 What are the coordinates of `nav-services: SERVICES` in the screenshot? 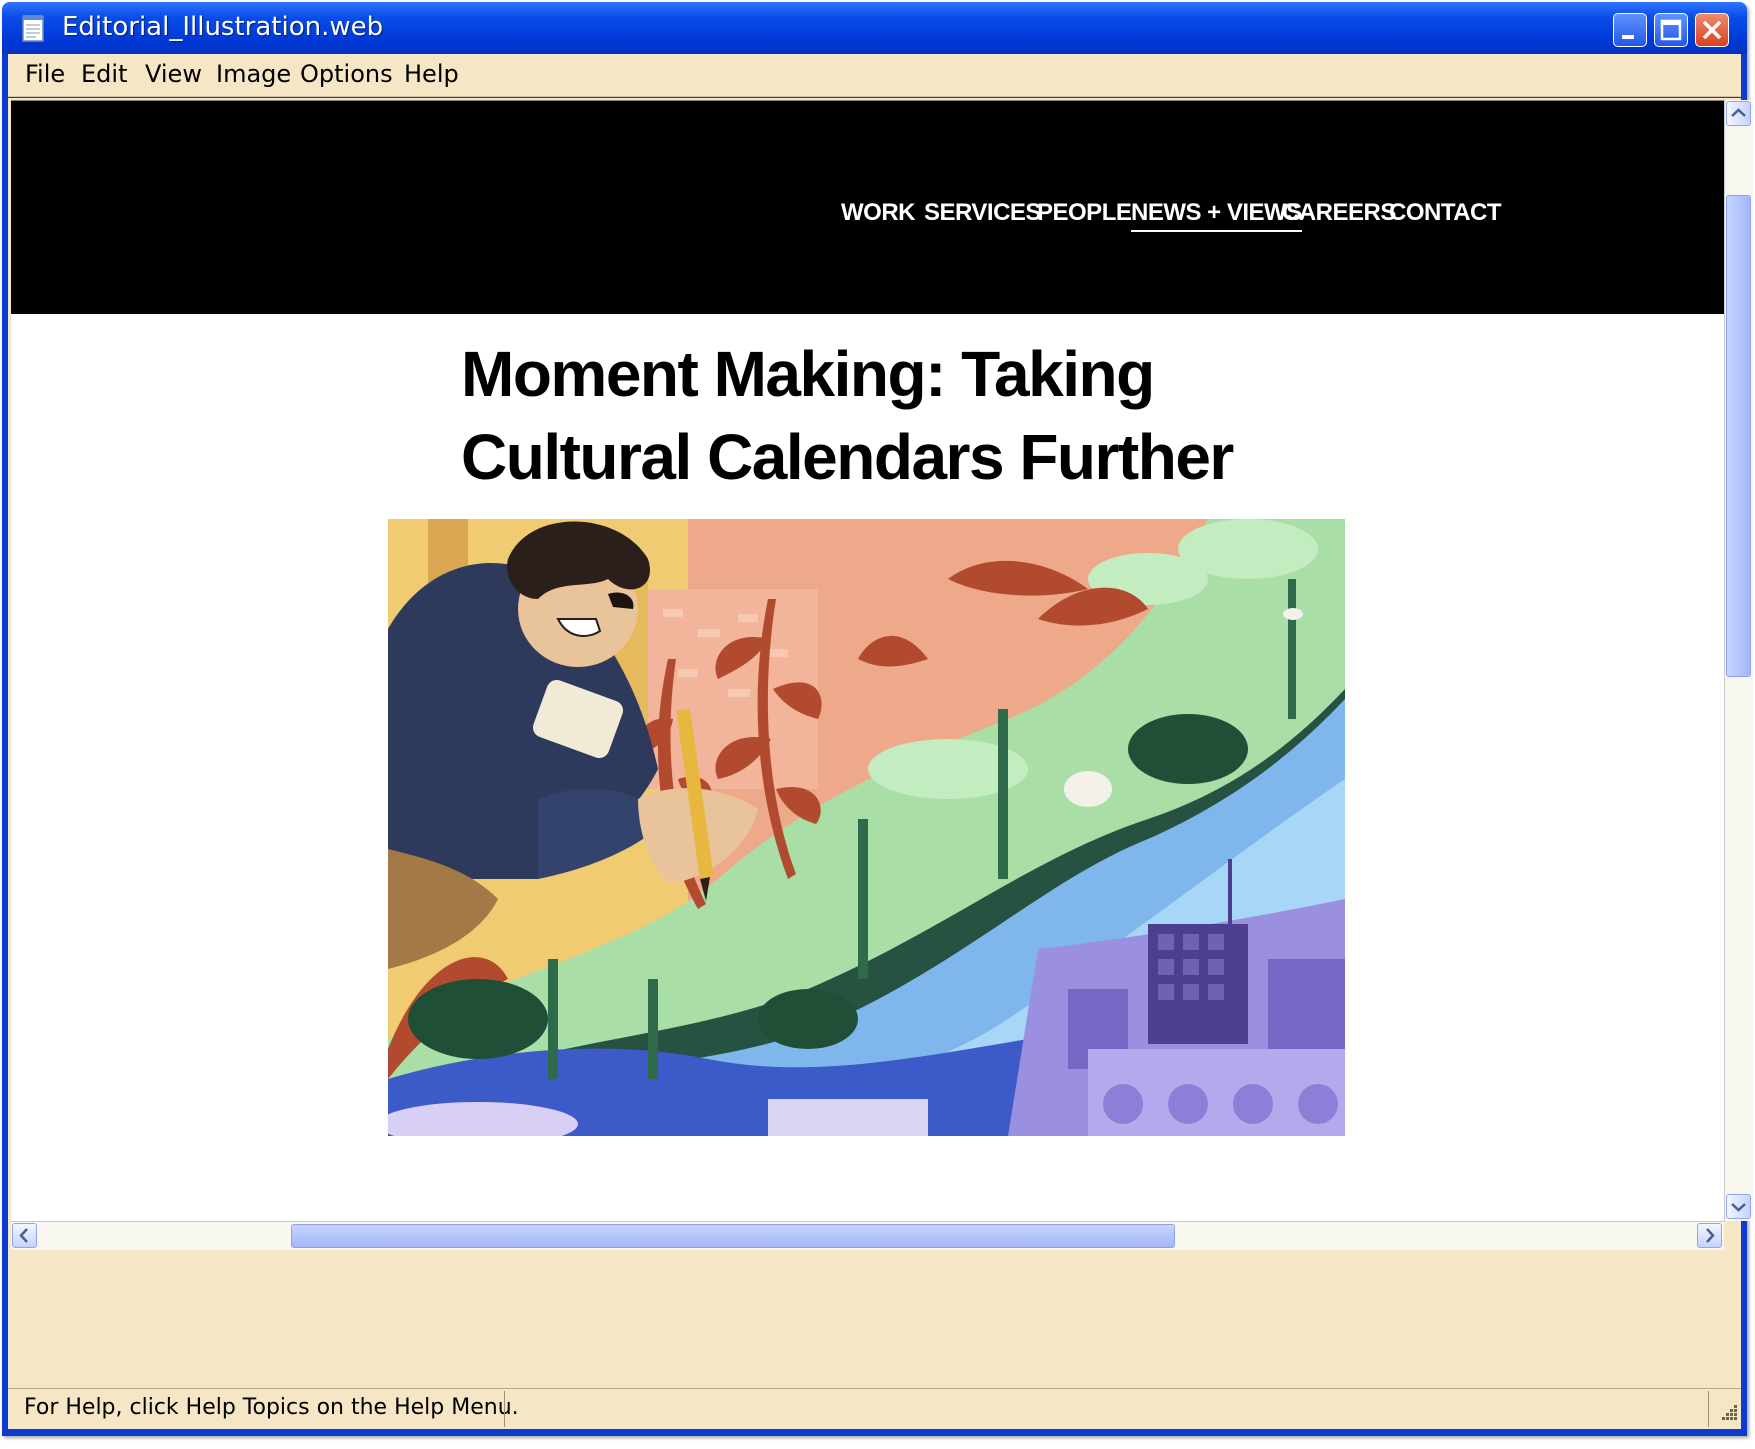 It's located at (982, 213).